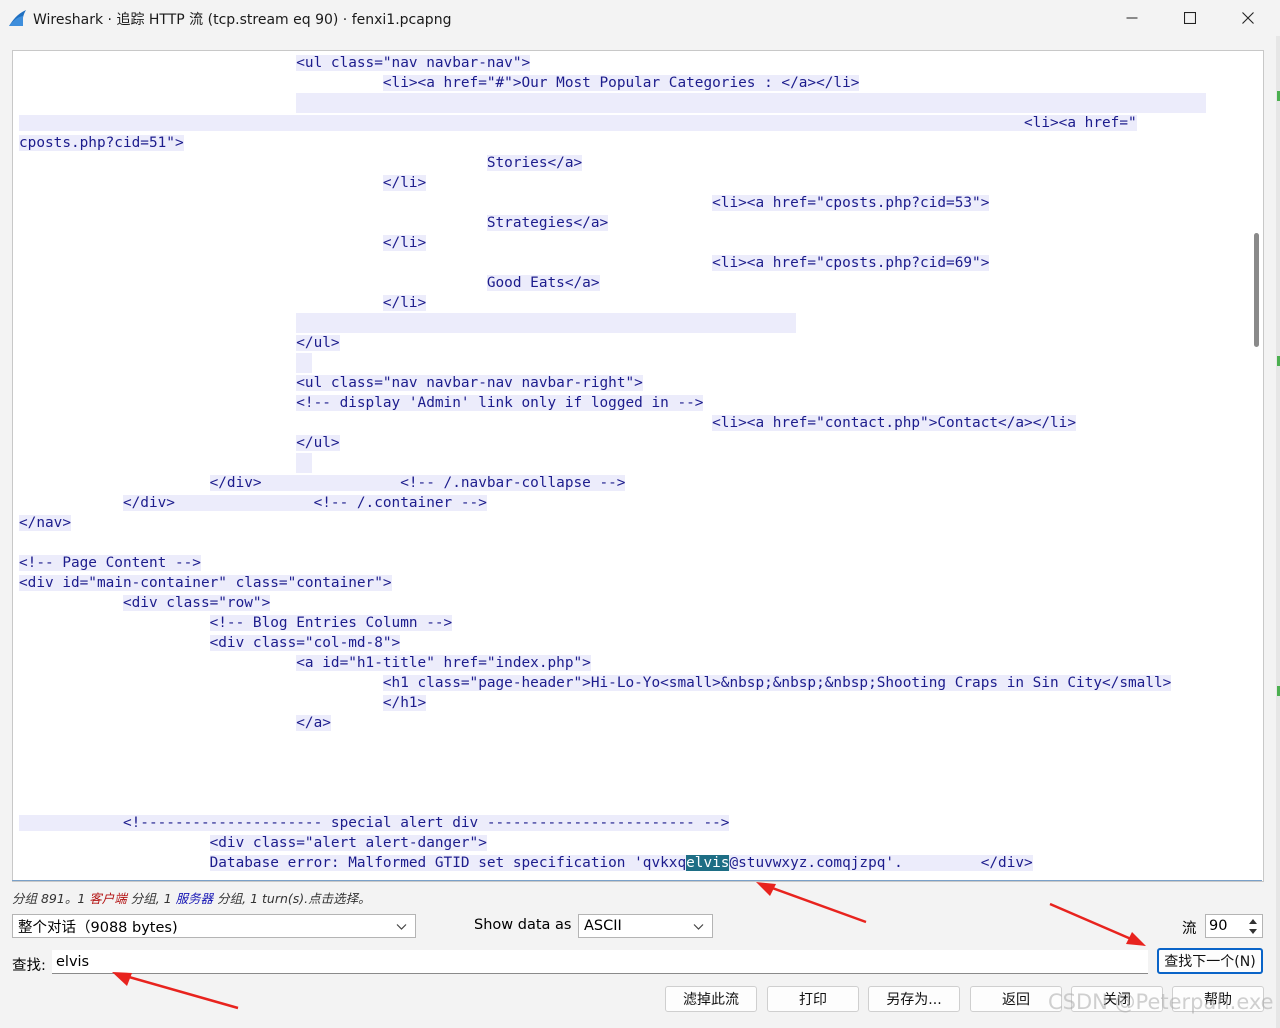 This screenshot has width=1280, height=1028. I want to click on print-button: 打印, so click(813, 999).